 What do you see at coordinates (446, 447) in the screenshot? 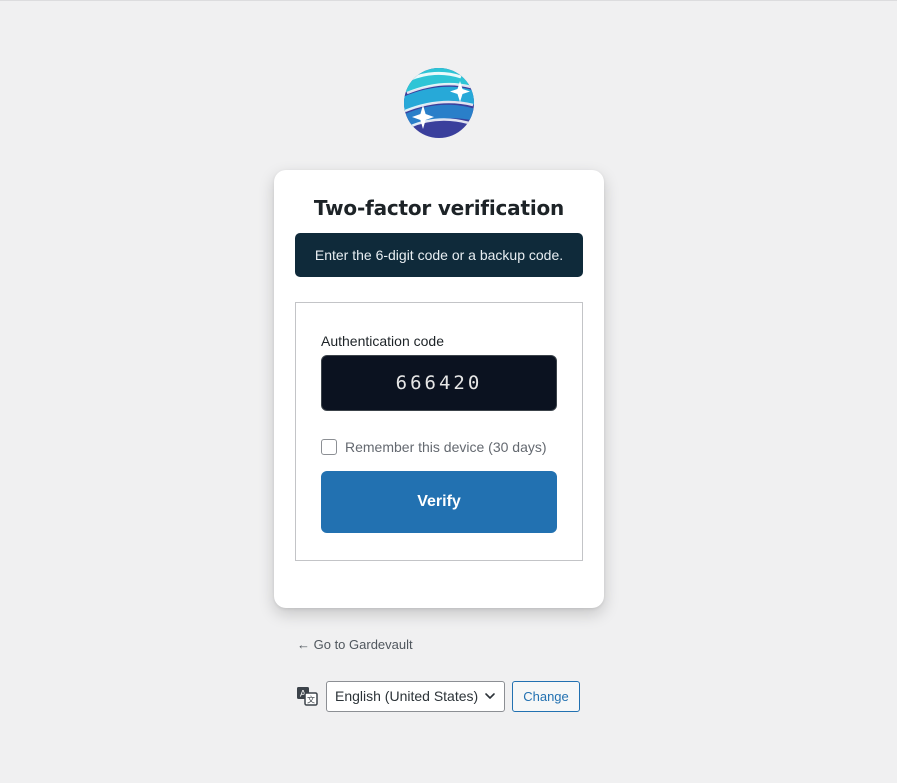
I see `remember-device-label: Remember this device (30 days)` at bounding box center [446, 447].